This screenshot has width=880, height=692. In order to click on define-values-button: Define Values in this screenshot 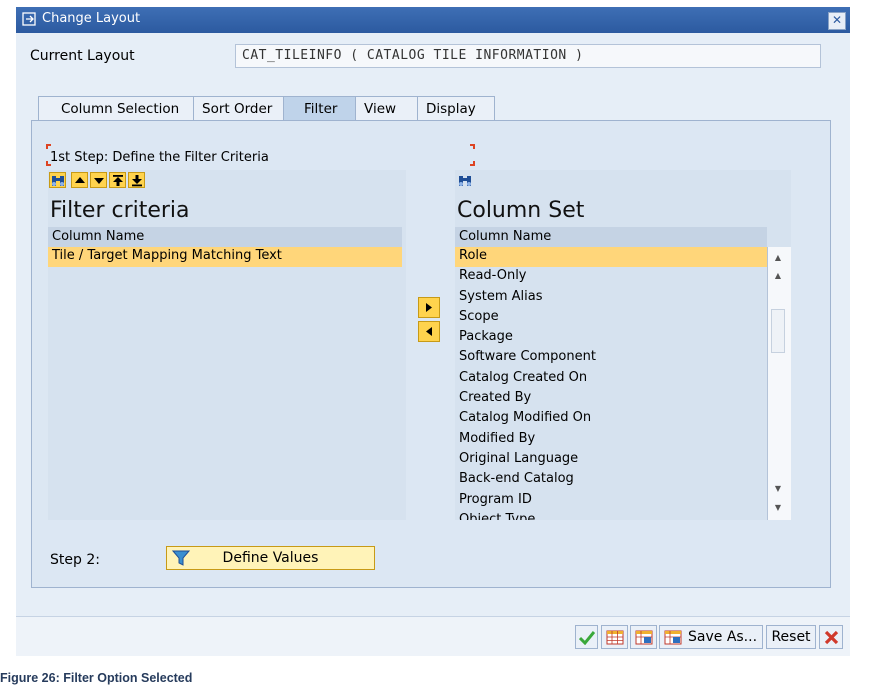, I will do `click(270, 558)`.